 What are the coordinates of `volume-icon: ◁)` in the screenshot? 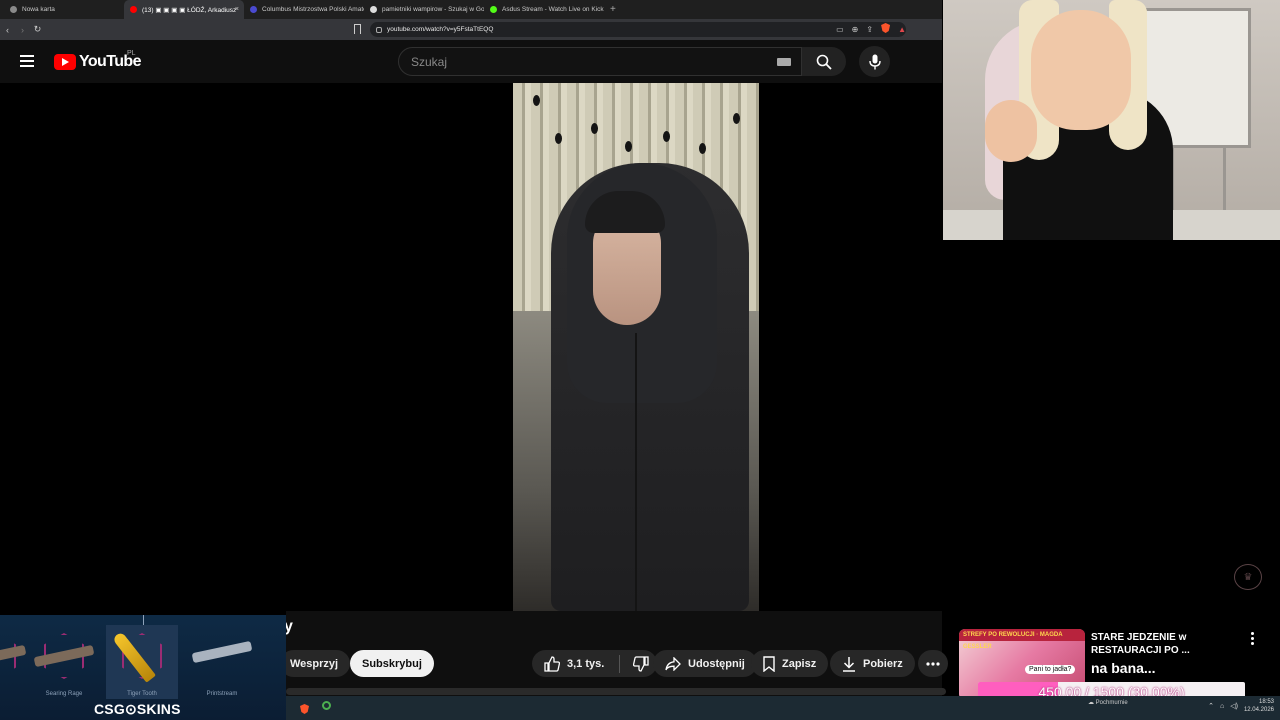 It's located at (1234, 706).